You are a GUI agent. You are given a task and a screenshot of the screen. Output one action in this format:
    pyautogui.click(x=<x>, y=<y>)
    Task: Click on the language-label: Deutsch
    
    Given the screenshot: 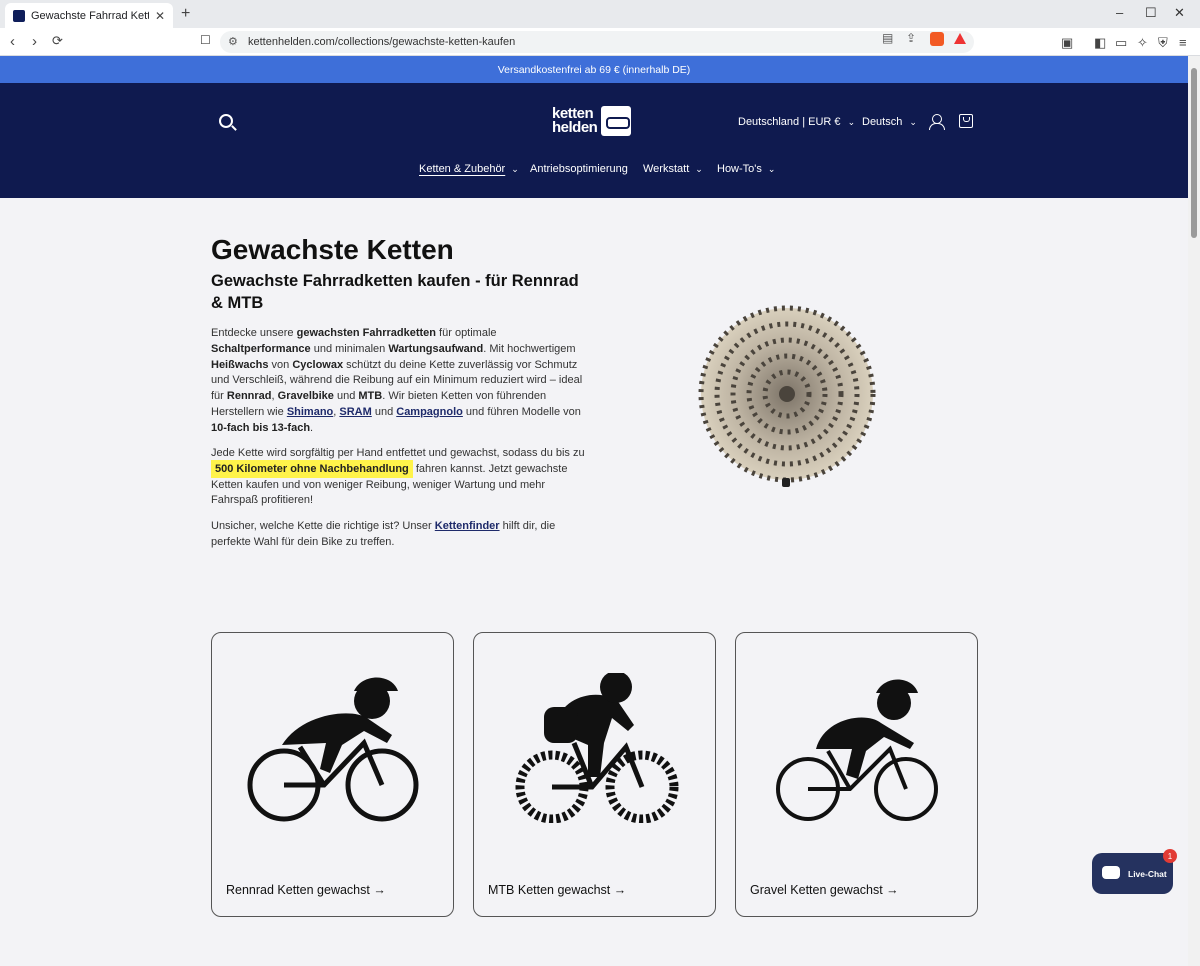 What is the action you would take?
    pyautogui.click(x=882, y=122)
    